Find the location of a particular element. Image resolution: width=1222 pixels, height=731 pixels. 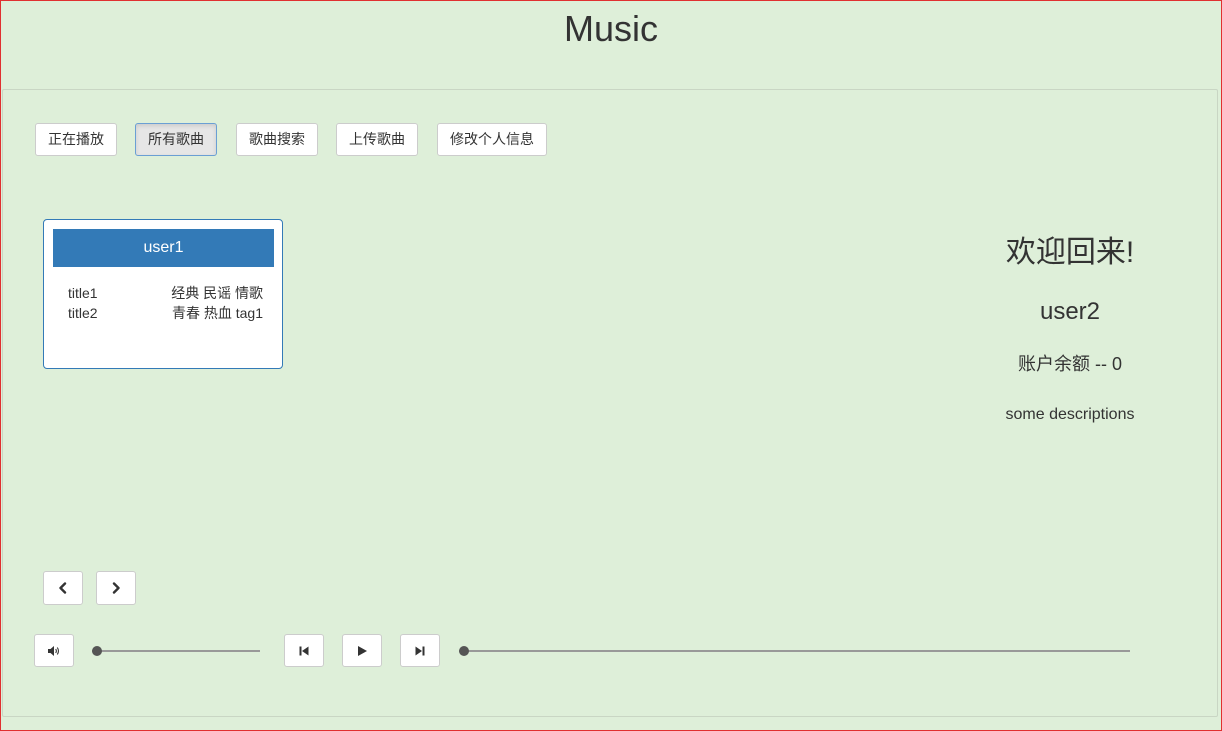

play-button is located at coordinates (362, 650).